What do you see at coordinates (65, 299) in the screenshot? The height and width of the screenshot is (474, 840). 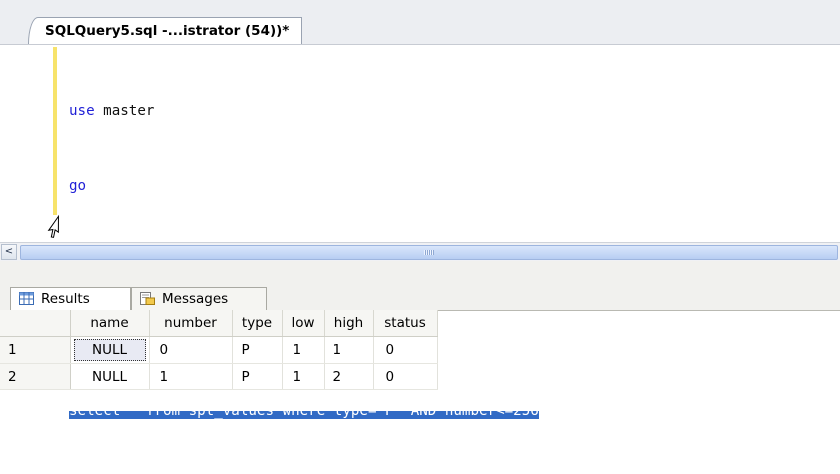 I see `tab-results-label: Results` at bounding box center [65, 299].